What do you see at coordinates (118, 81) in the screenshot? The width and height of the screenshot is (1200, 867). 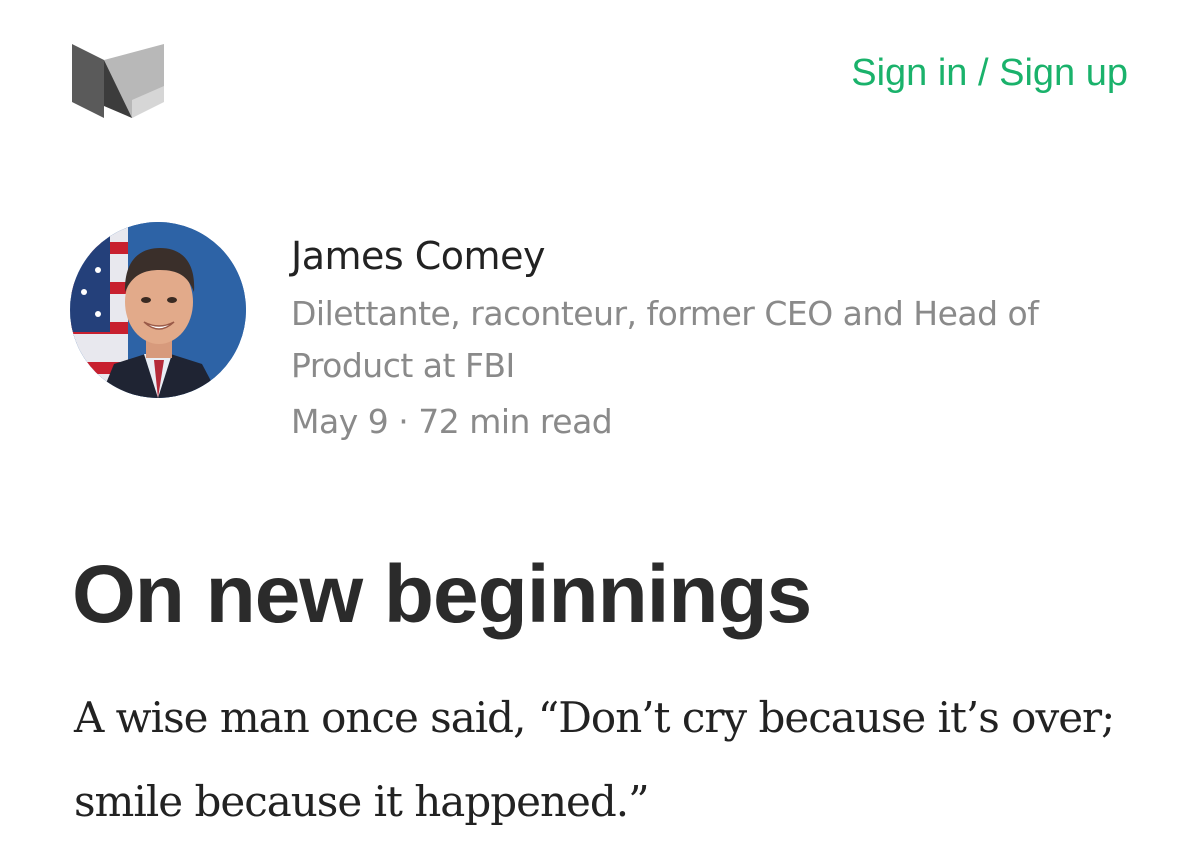 I see `medium-logo-icon` at bounding box center [118, 81].